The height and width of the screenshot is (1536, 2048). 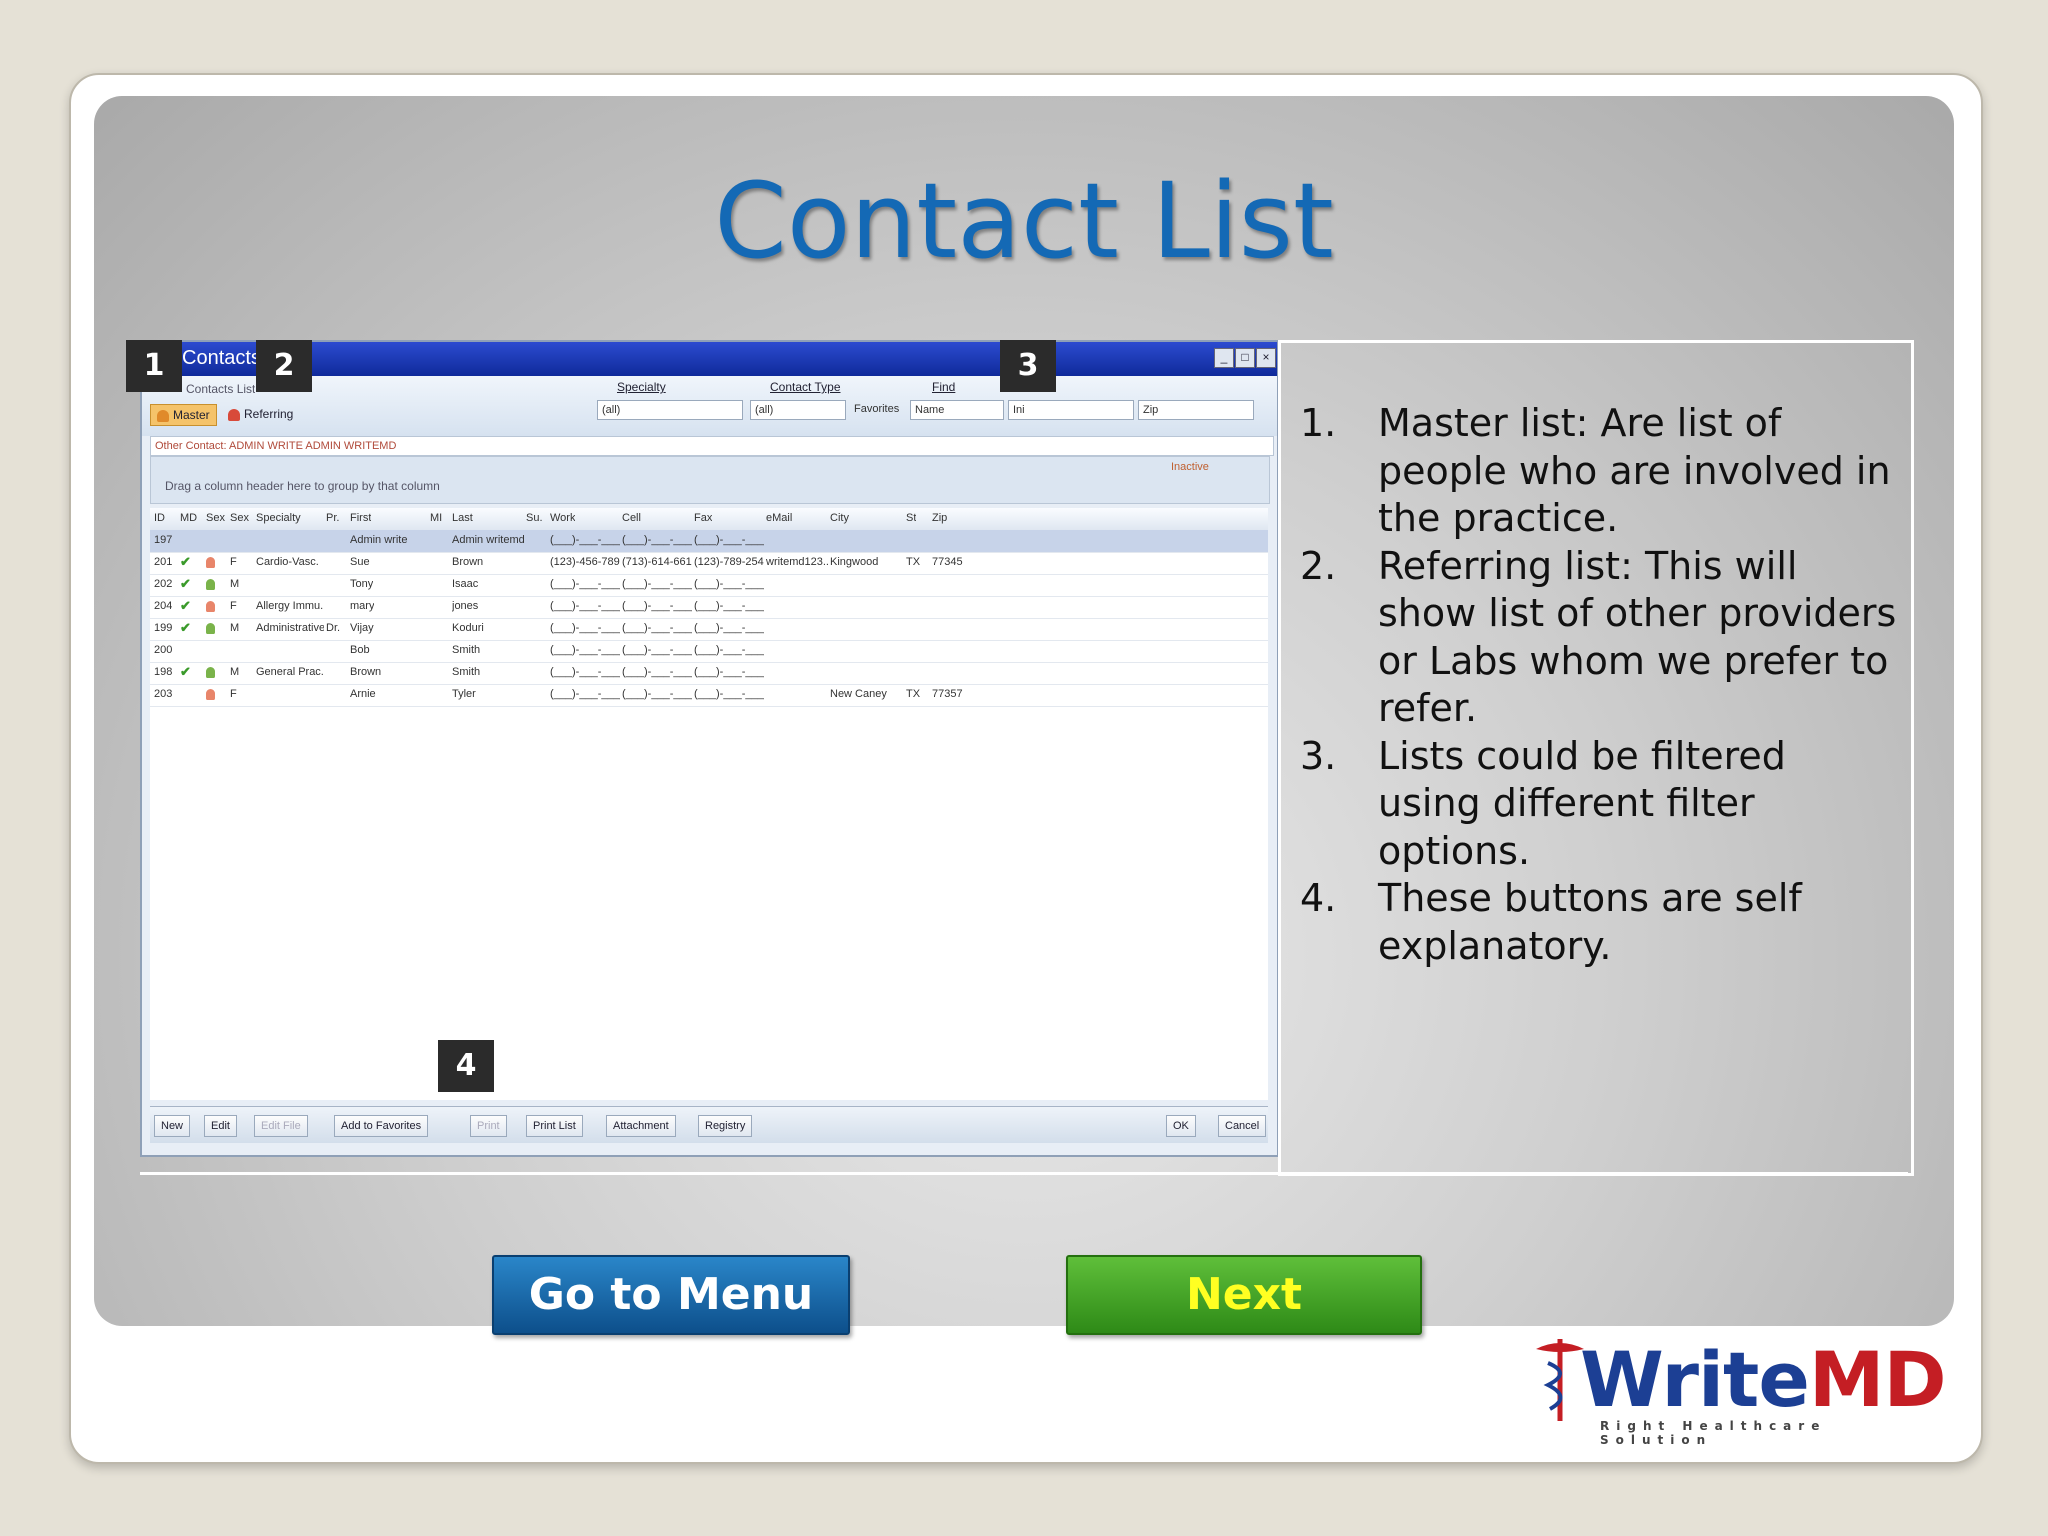 What do you see at coordinates (554, 1126) in the screenshot?
I see `print-list-button: Print List` at bounding box center [554, 1126].